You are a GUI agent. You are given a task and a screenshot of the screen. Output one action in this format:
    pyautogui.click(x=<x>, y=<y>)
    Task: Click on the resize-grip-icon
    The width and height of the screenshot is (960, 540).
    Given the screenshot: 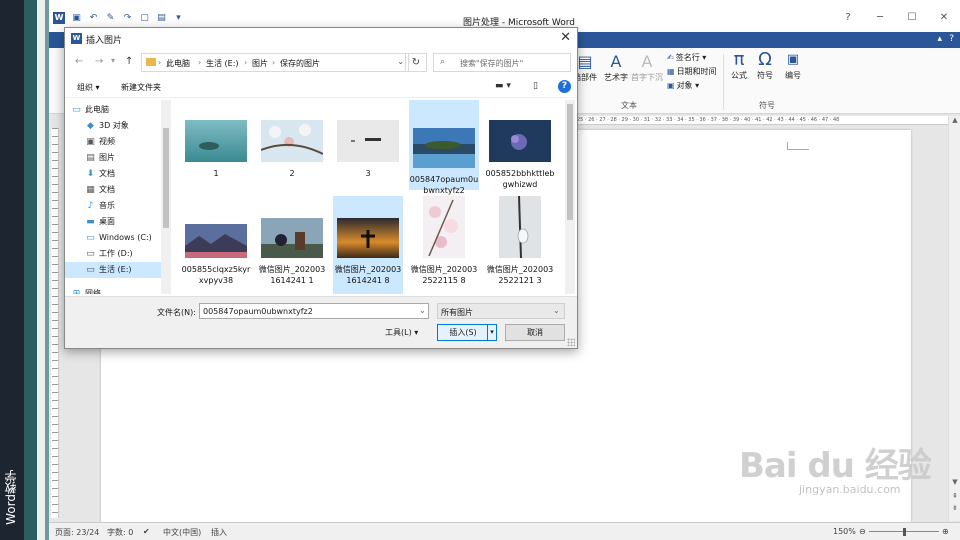 What is the action you would take?
    pyautogui.click(x=571, y=342)
    